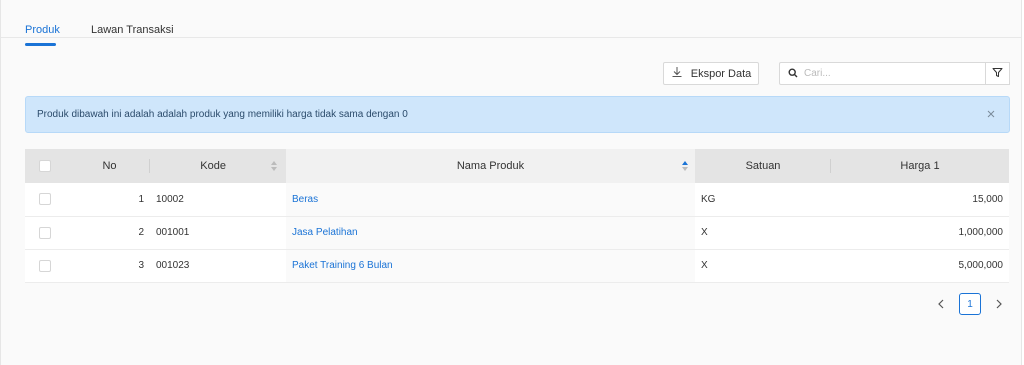 This screenshot has width=1024, height=365. Describe the element at coordinates (109, 233) in the screenshot. I see `cell-no: 2` at that location.